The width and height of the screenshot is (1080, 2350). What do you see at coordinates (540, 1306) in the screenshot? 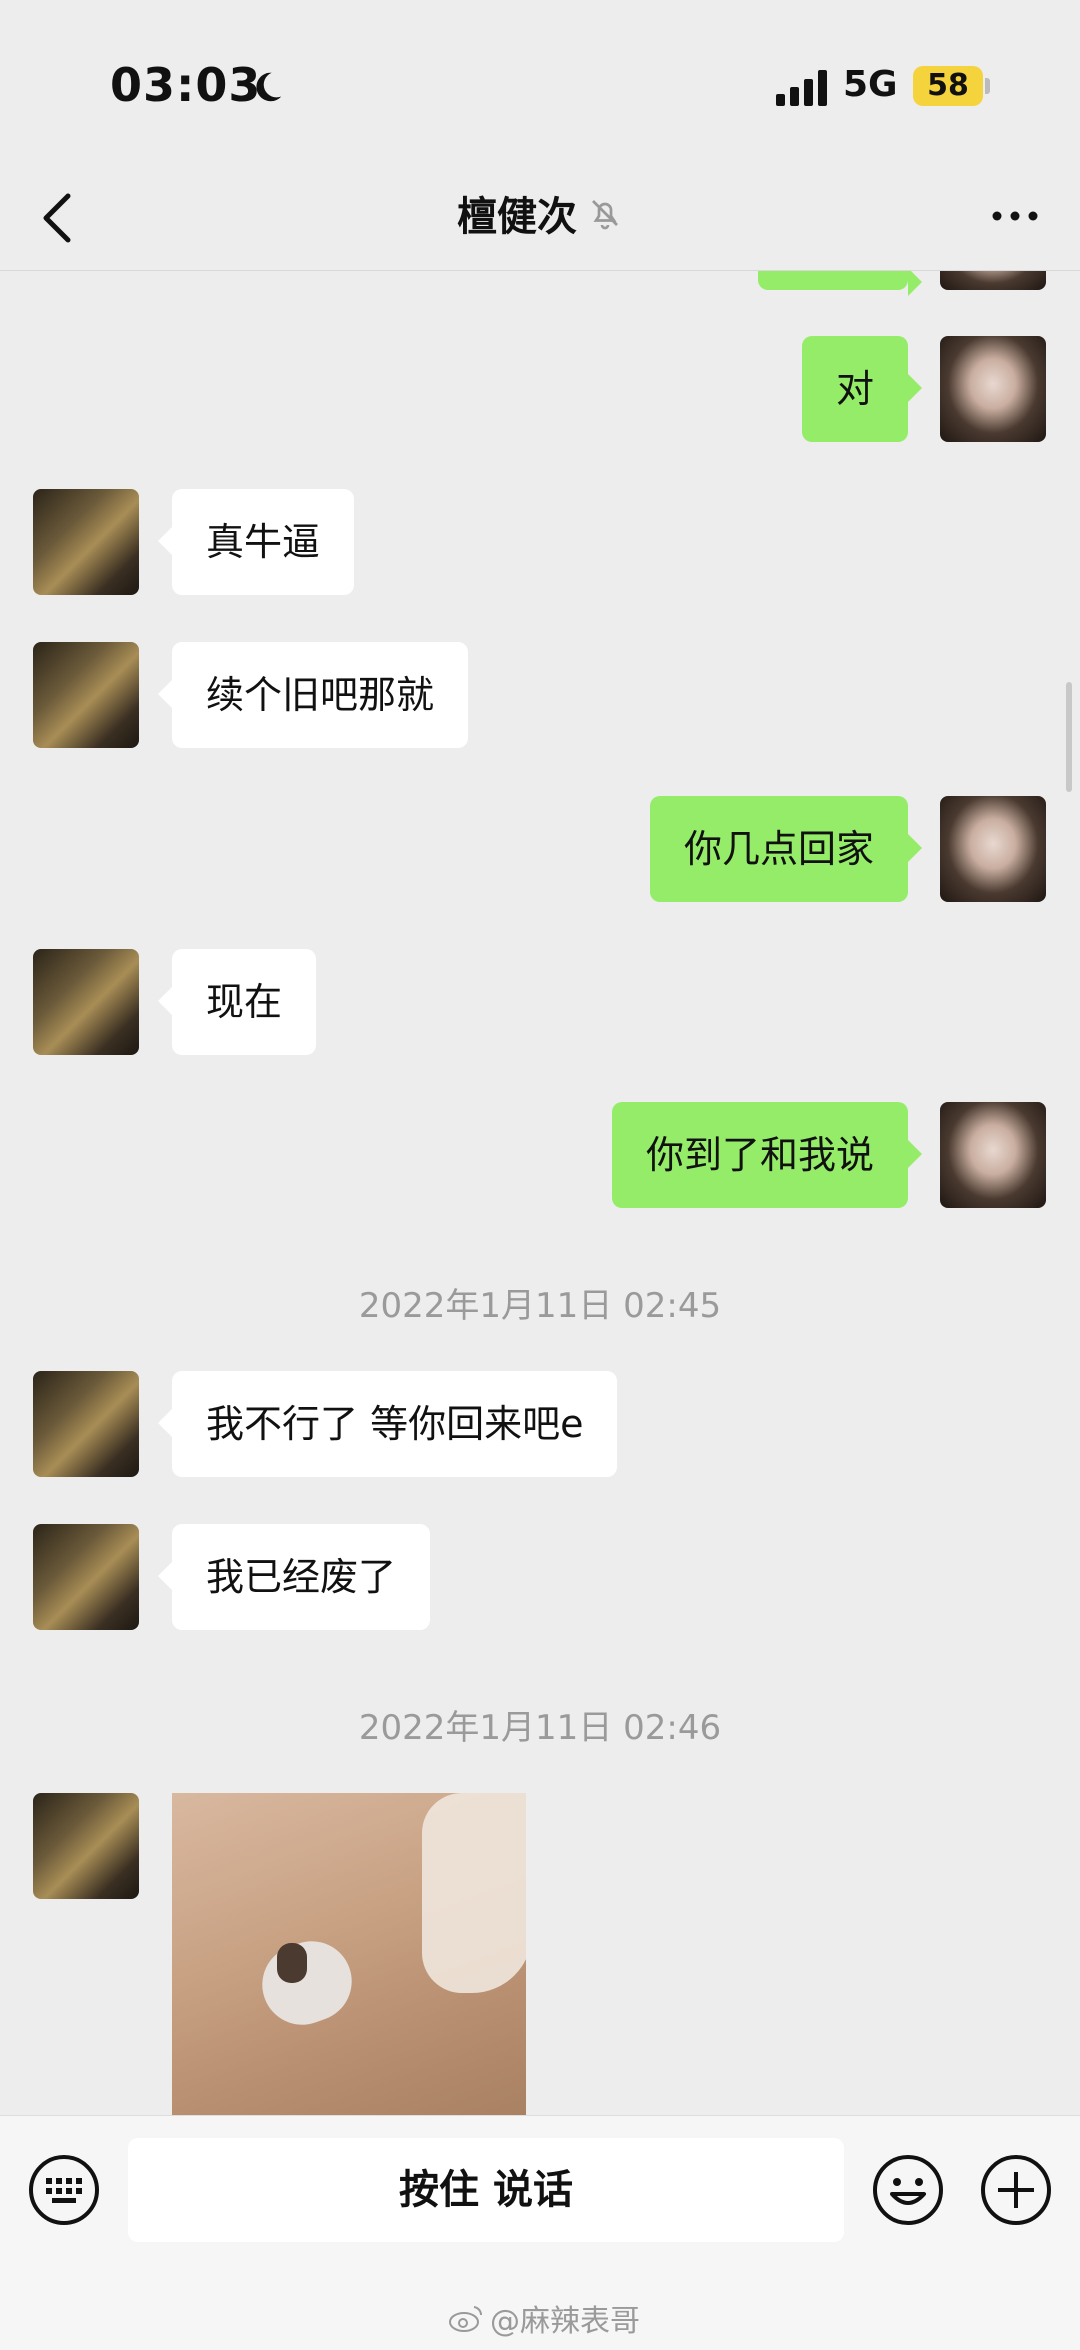
I see `timestamp: 2022年1月11日 02:45` at bounding box center [540, 1306].